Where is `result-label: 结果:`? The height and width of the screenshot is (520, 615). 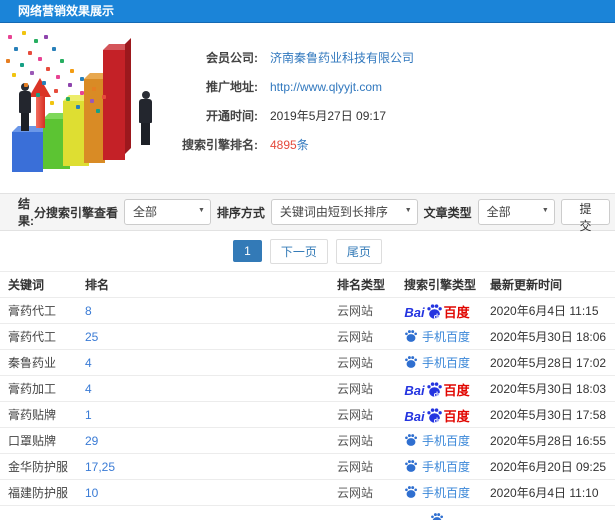
result-label: 结果: is located at coordinates (26, 212).